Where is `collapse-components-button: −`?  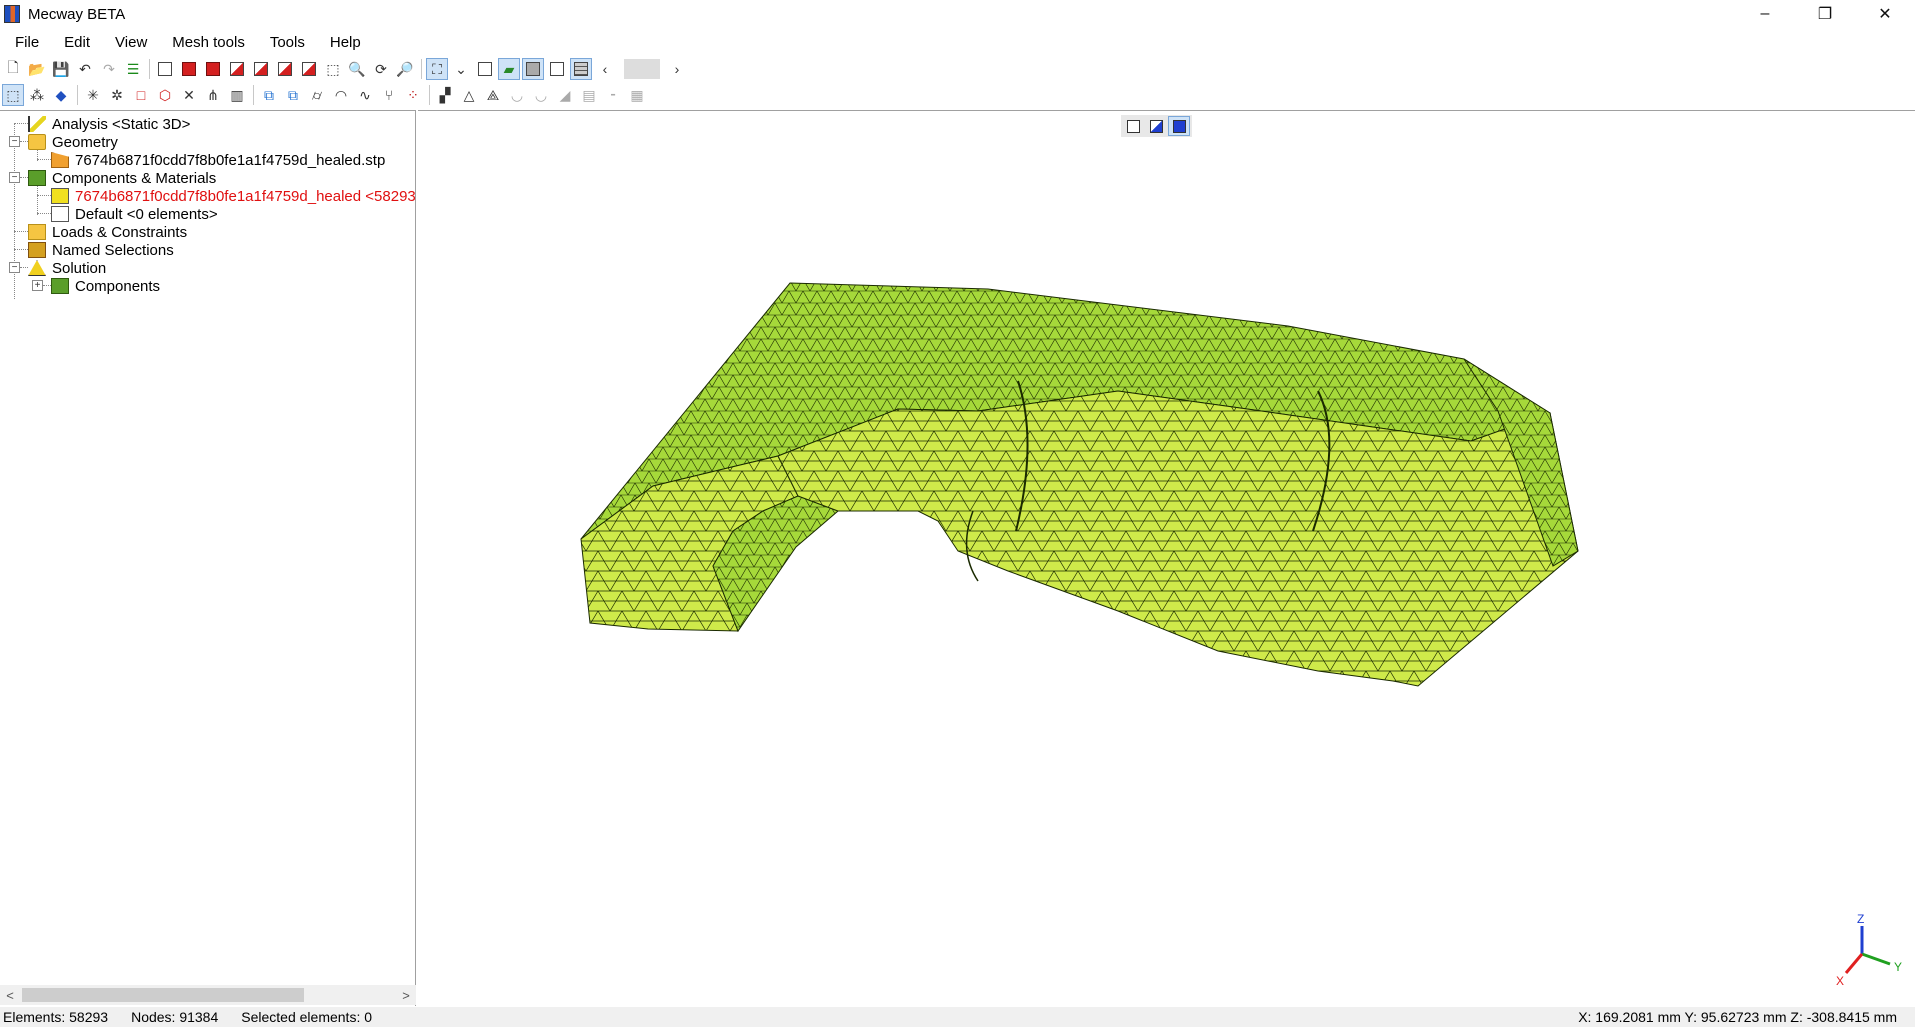
collapse-components-button: − is located at coordinates (14, 177).